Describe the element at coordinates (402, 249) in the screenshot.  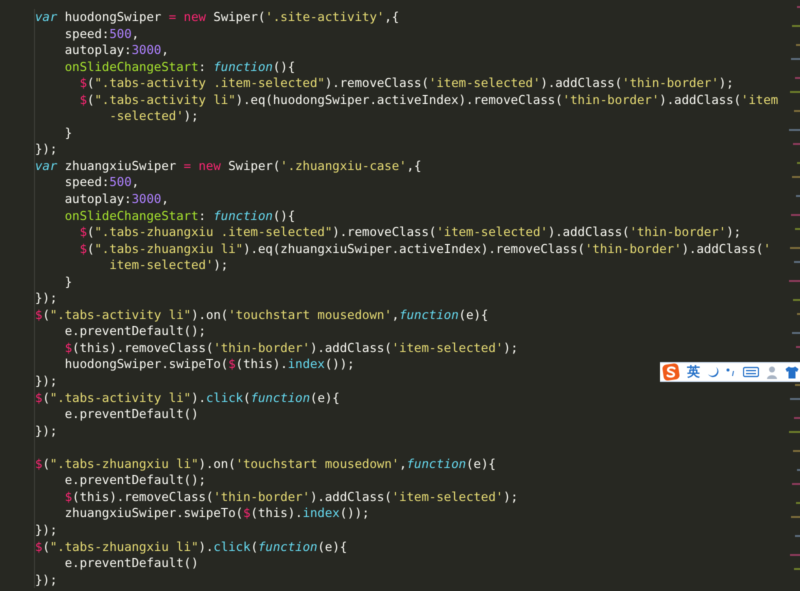
I see `code-line: $(".tabs-zhuangxiu li").eq(zhuangxiuSwiper.activeIndex).removeClass('thin-border').addClass('` at that location.